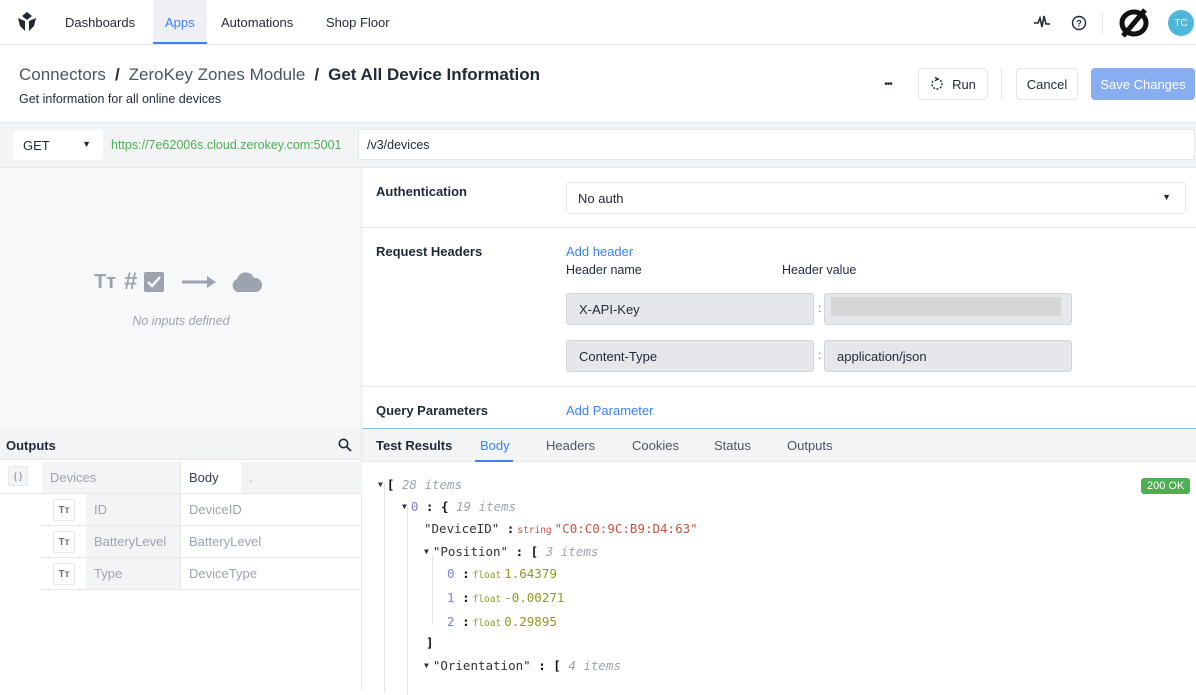 The height and width of the screenshot is (695, 1196). Describe the element at coordinates (414, 445) in the screenshot. I see `test-results-title: Test Results` at that location.